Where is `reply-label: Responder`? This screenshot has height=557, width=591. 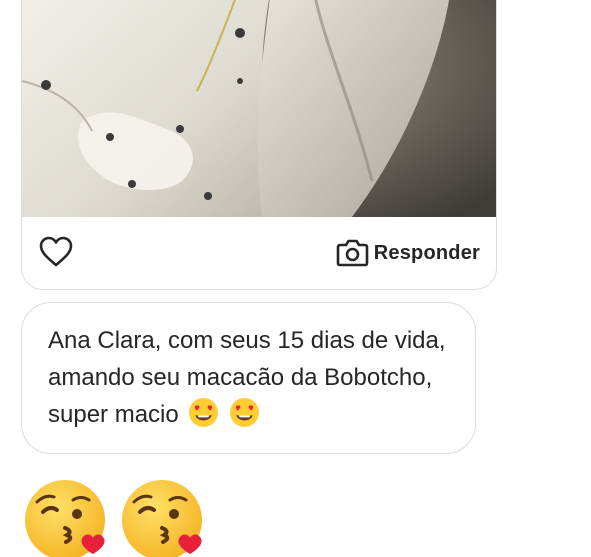
reply-label: Responder is located at coordinates (426, 252).